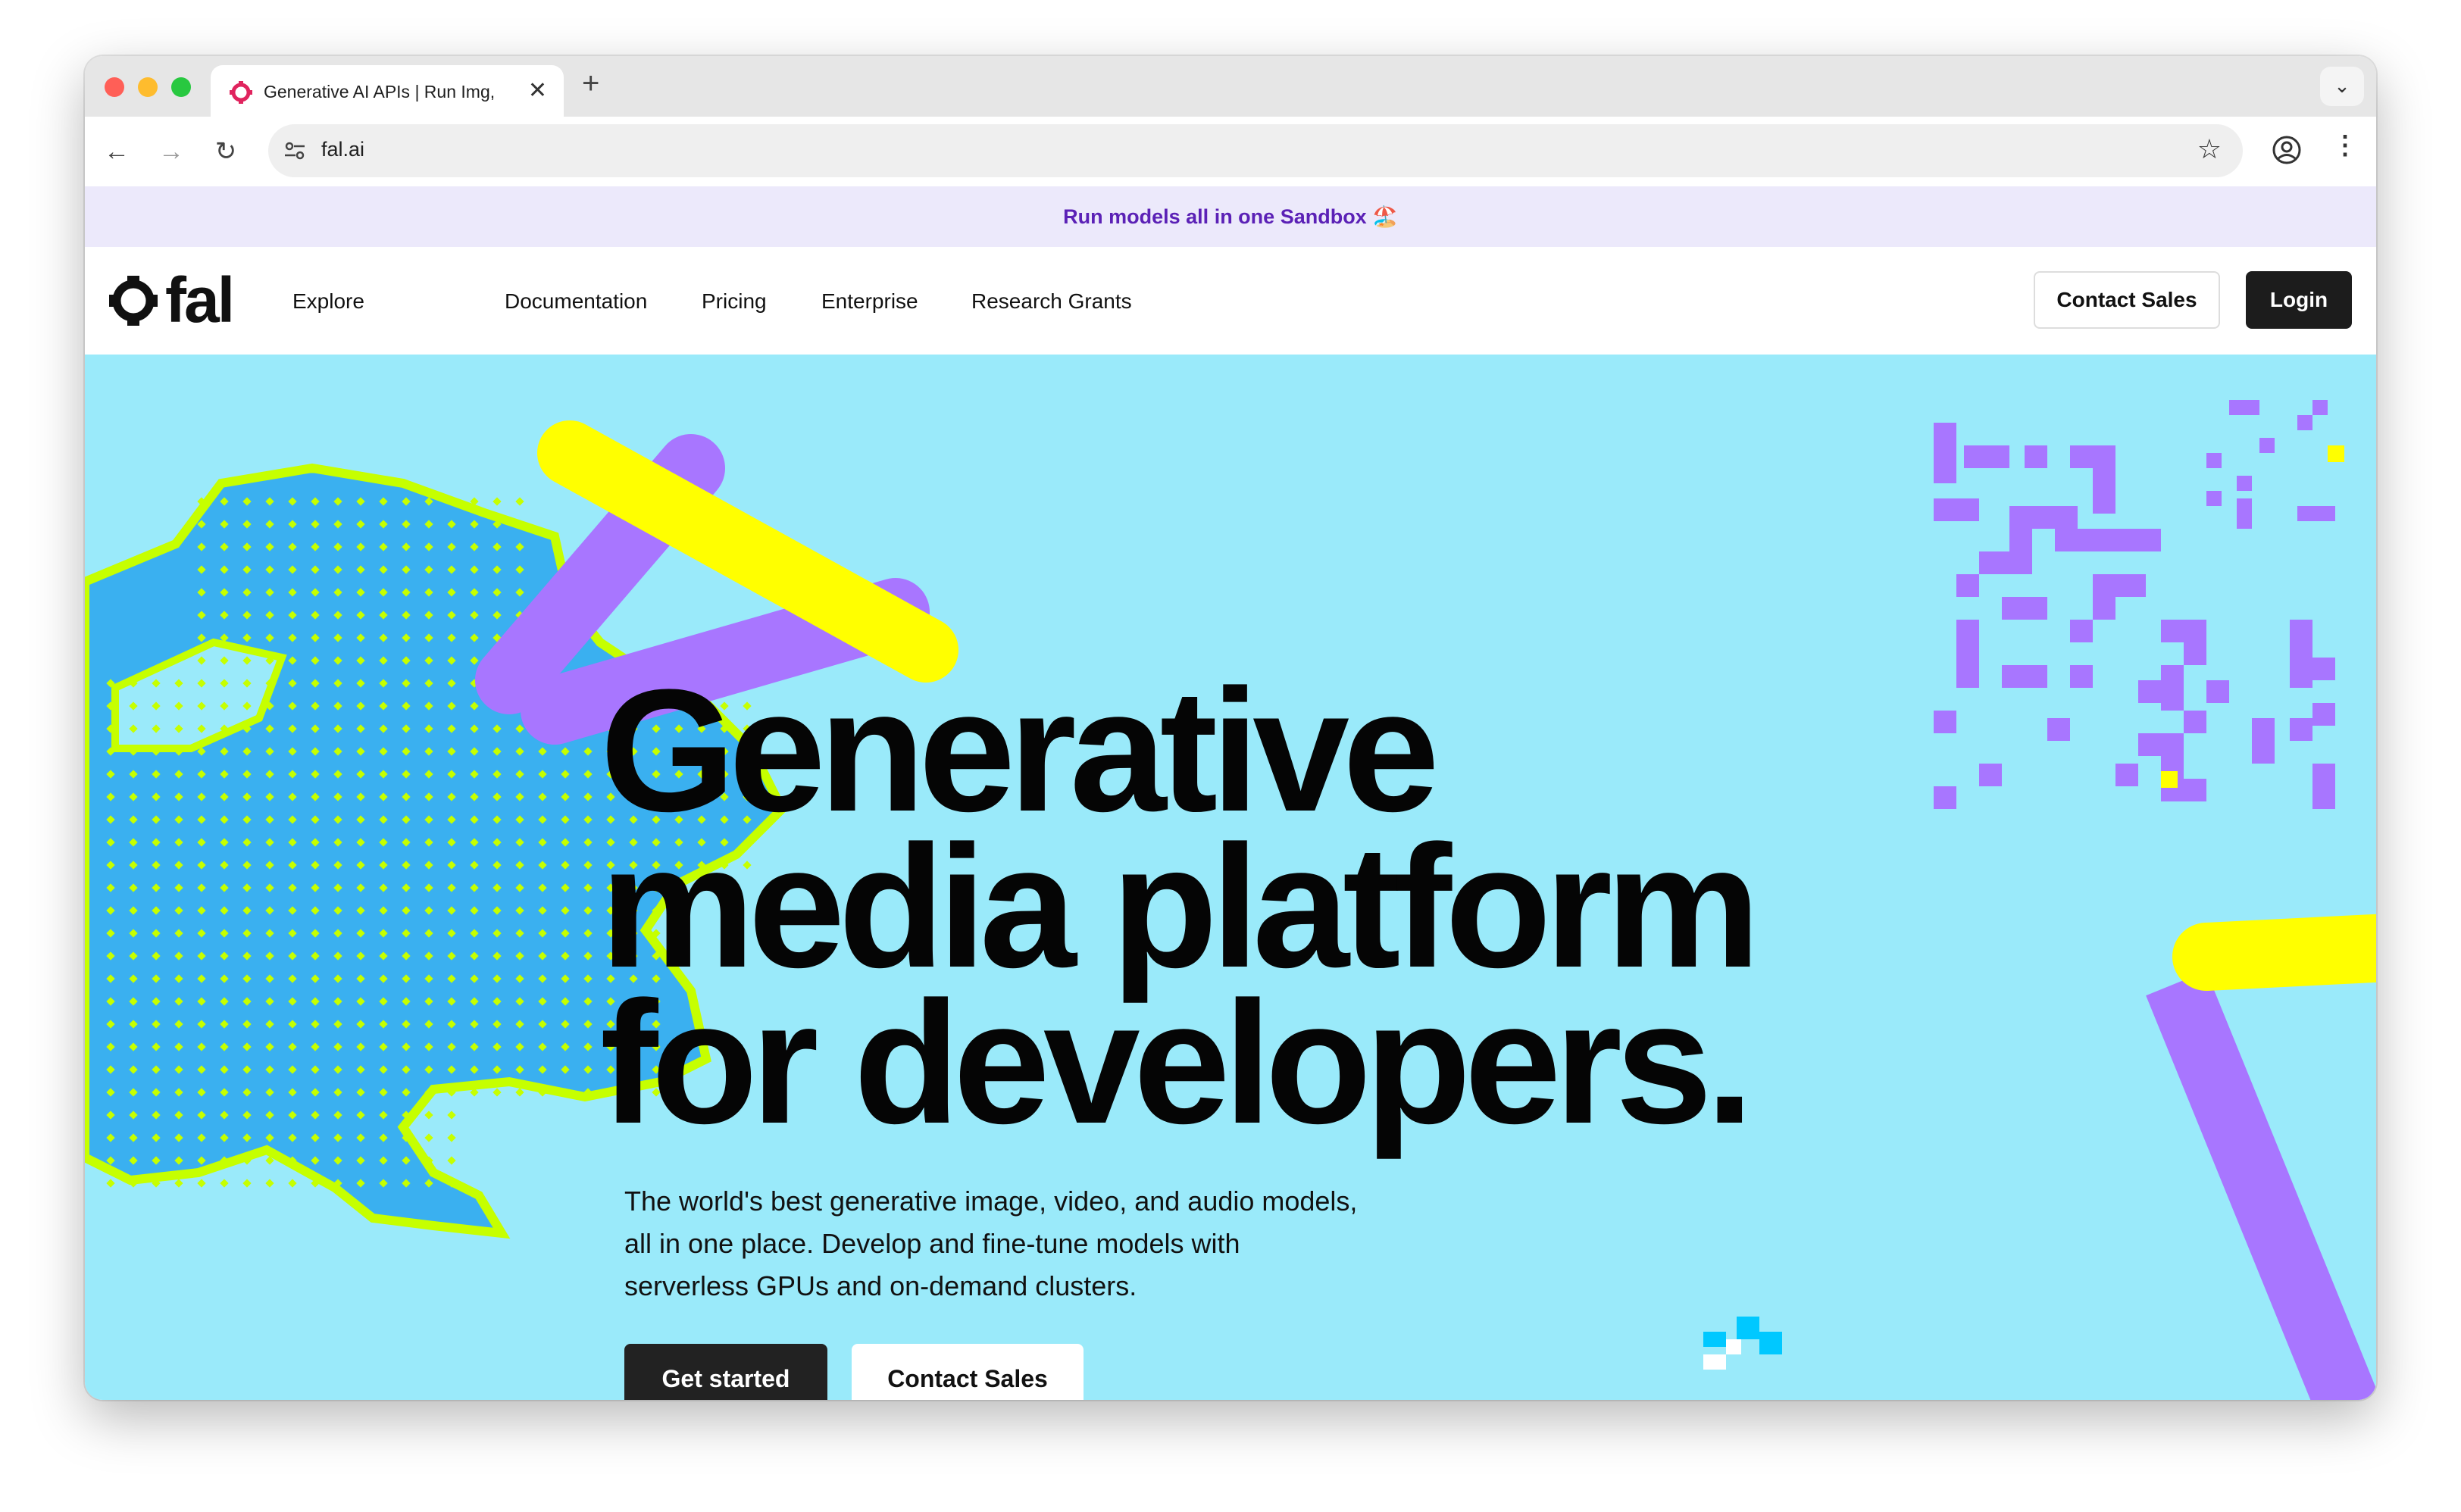 This screenshot has height=1512, width=2461. What do you see at coordinates (1177, 1062) in the screenshot?
I see `hero-title-line: for developers.` at bounding box center [1177, 1062].